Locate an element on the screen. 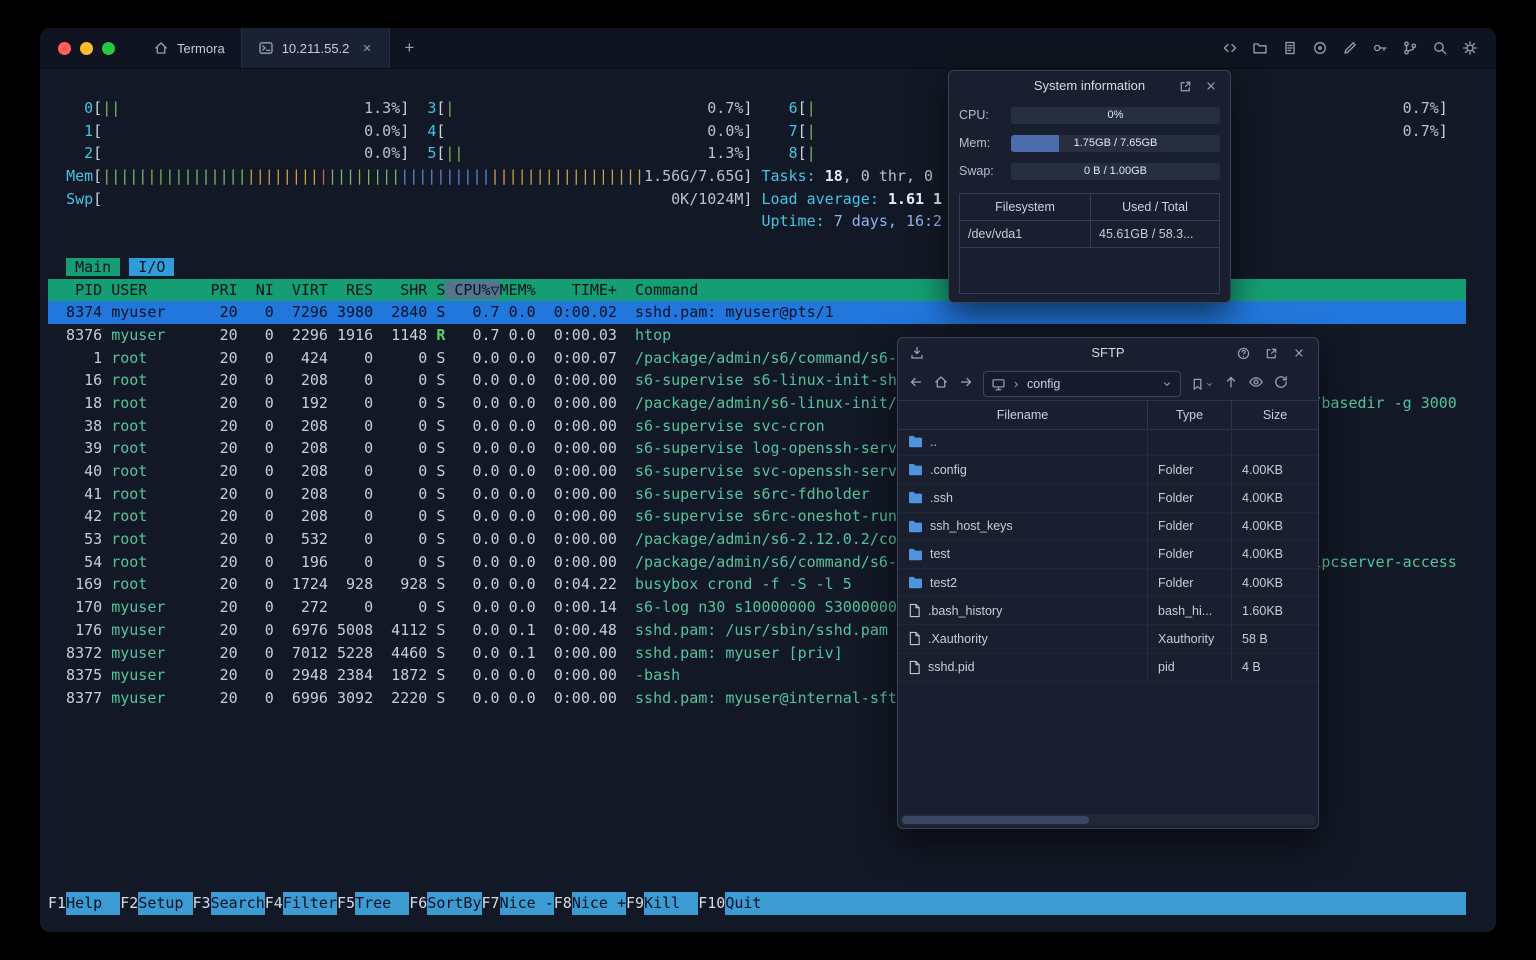  col-filename: Filename is located at coordinates (1023, 415).